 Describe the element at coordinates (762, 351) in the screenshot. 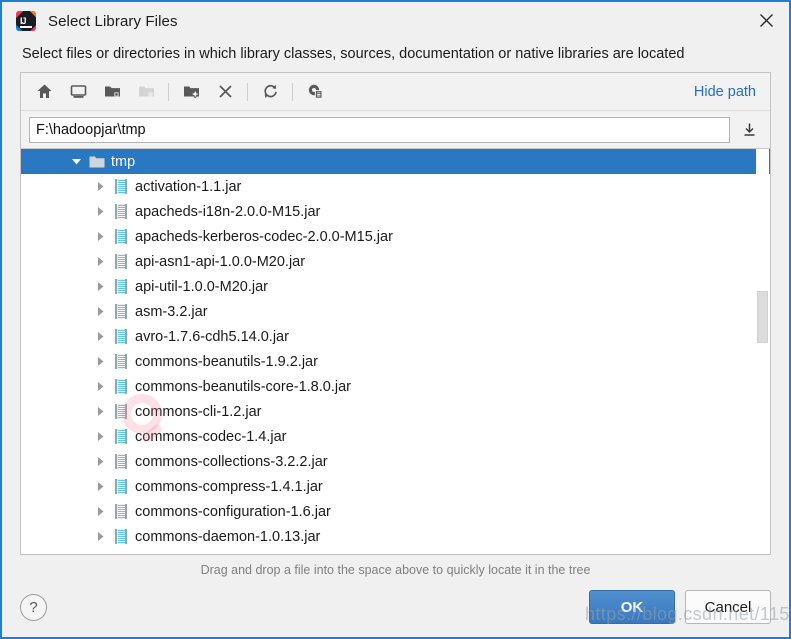

I see `vertical-scrollbar` at that location.